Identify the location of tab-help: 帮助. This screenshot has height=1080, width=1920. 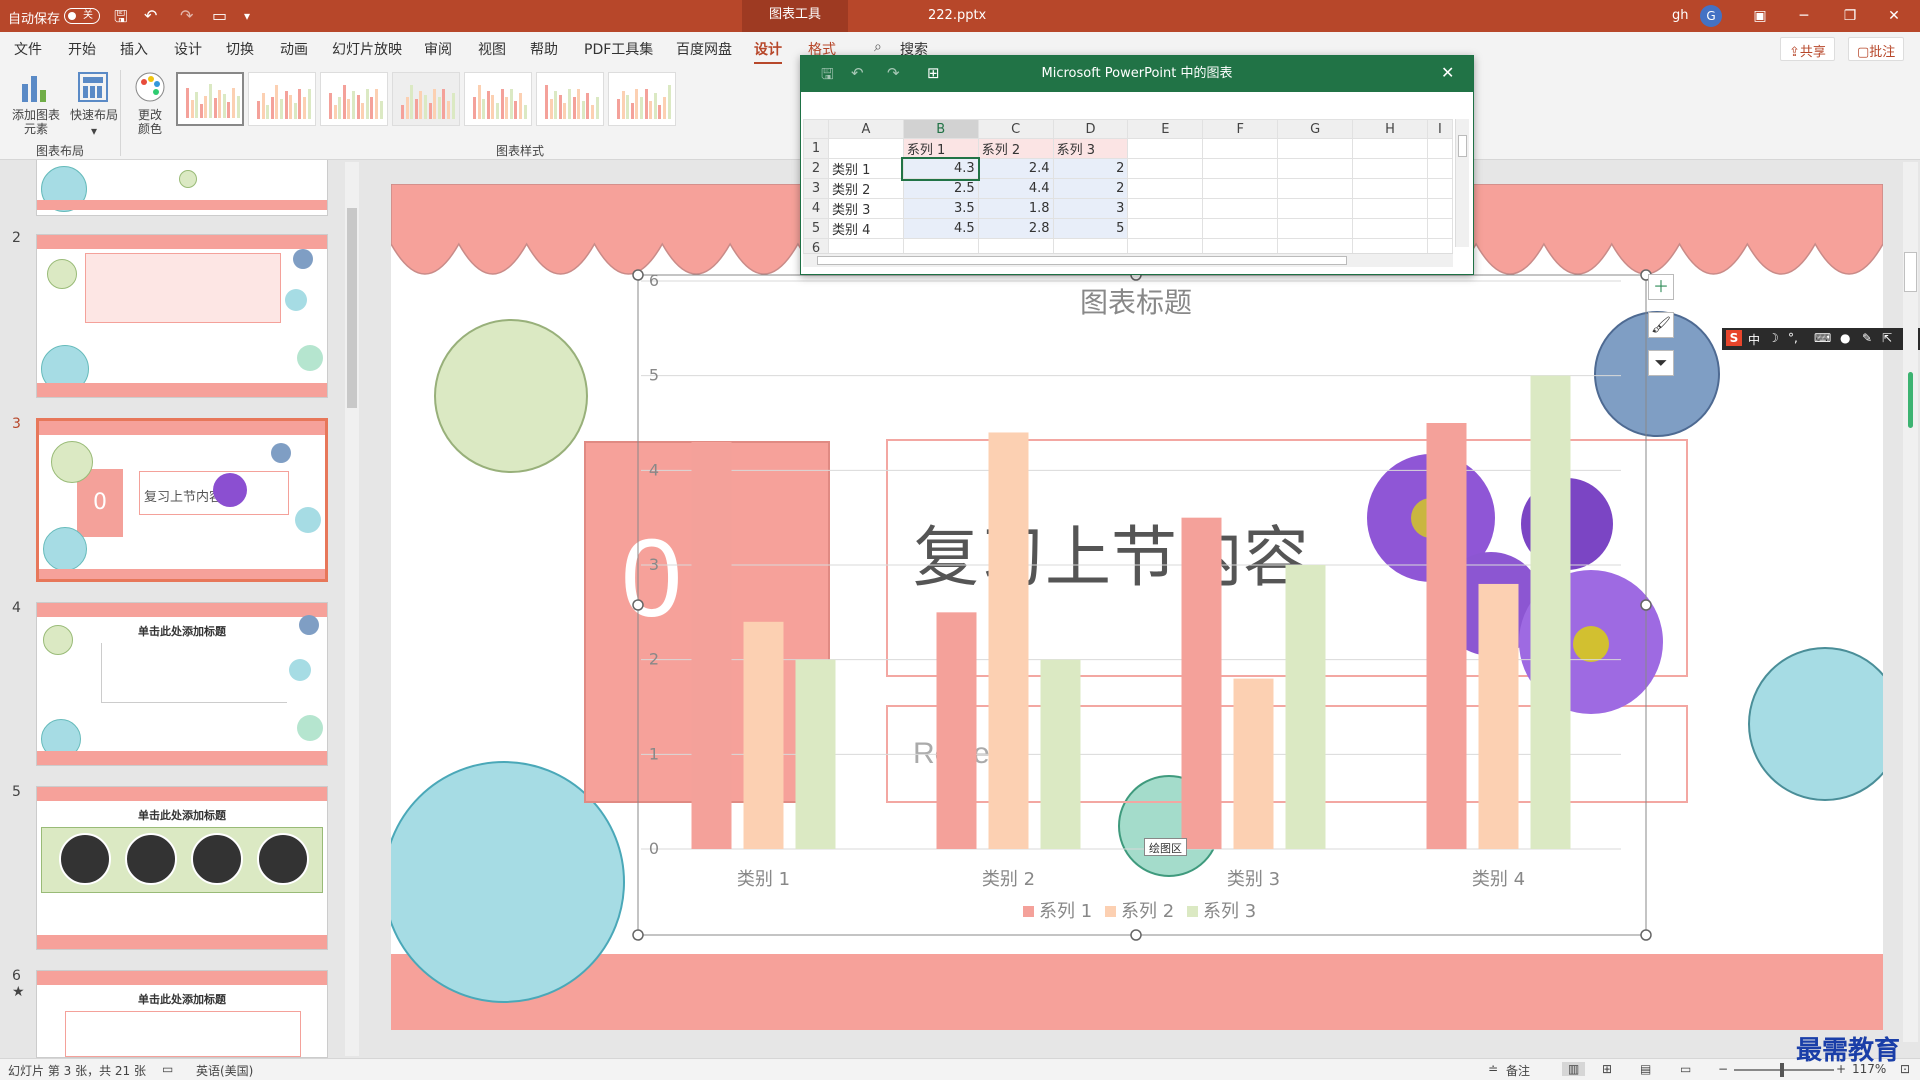
(544, 49).